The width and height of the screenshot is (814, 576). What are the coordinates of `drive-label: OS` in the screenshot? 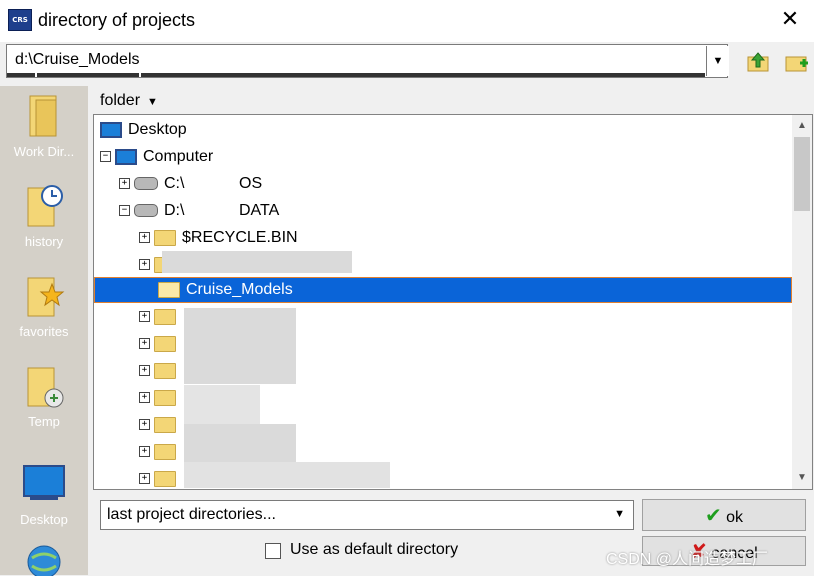 It's located at (251, 183).